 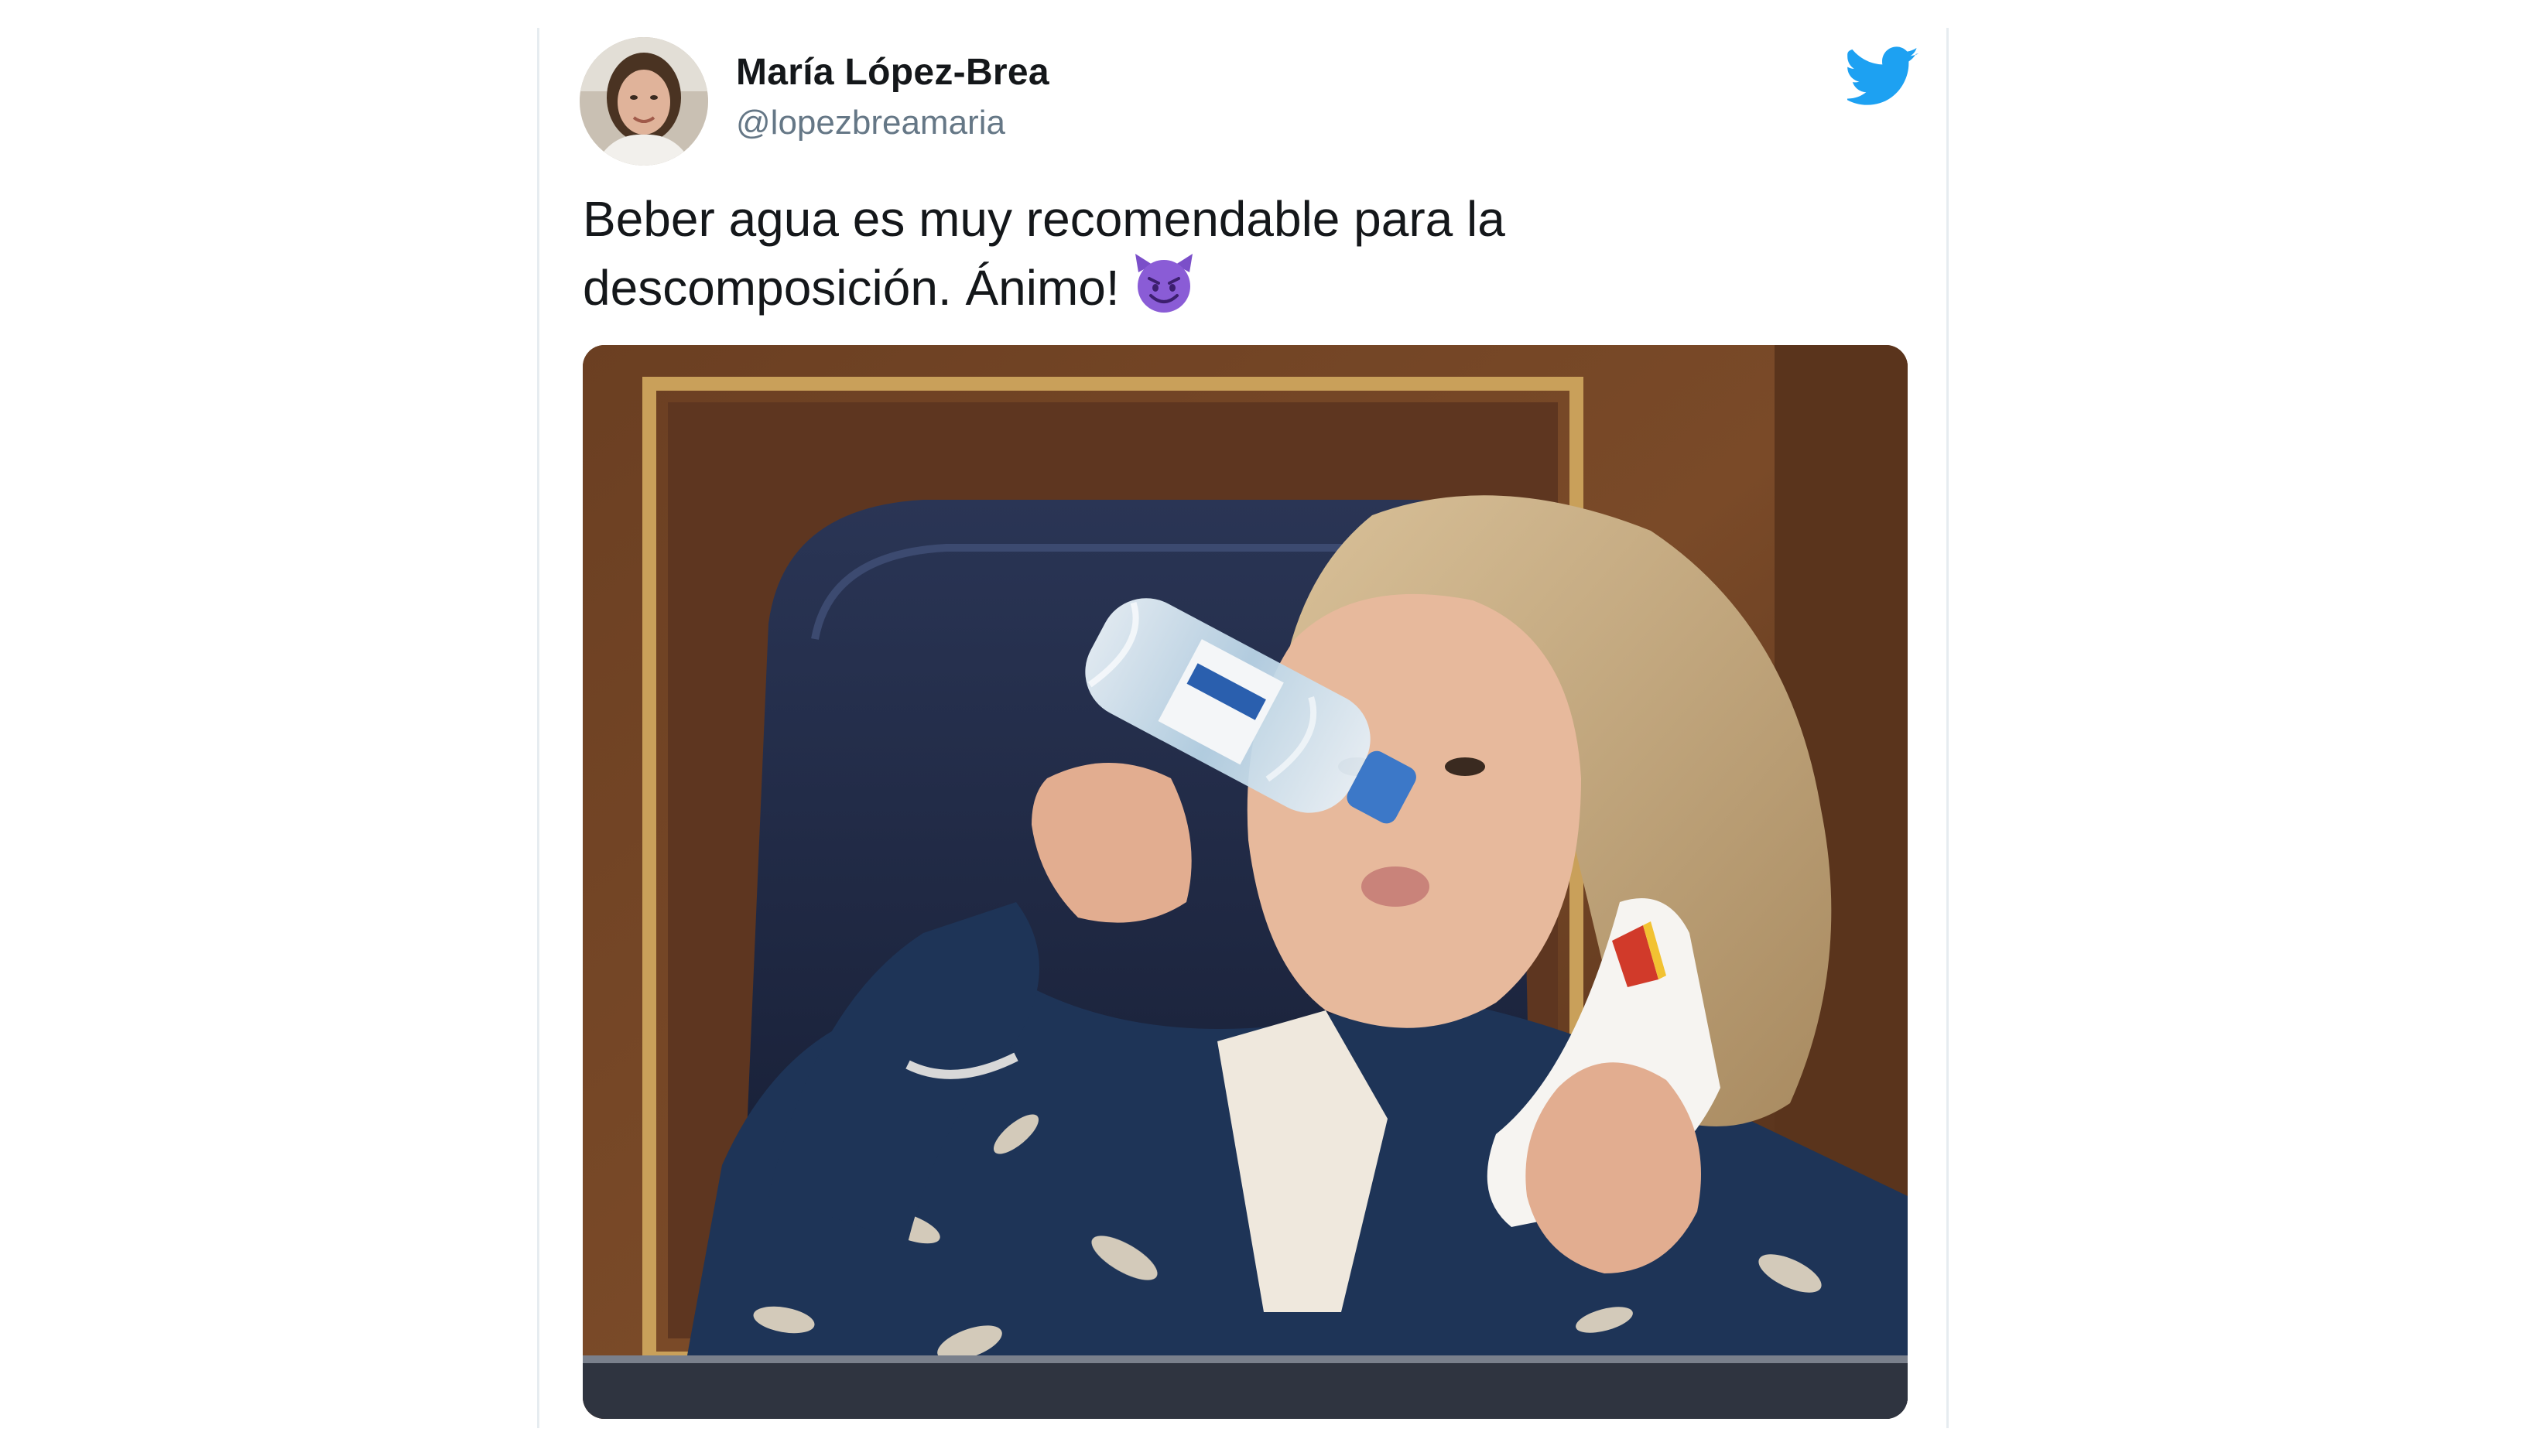 I want to click on twitter-bird-icon, so click(x=1882, y=76).